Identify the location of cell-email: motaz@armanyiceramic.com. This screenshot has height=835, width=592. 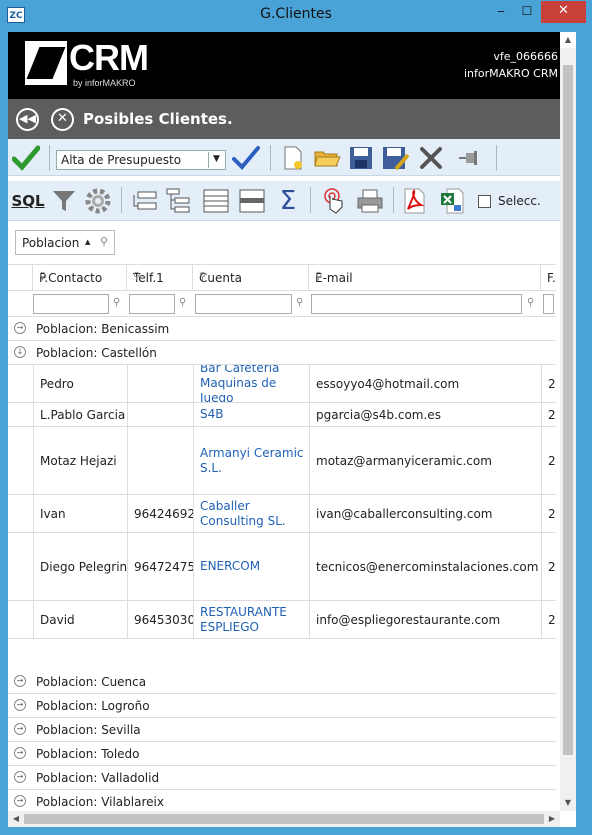
(425, 460).